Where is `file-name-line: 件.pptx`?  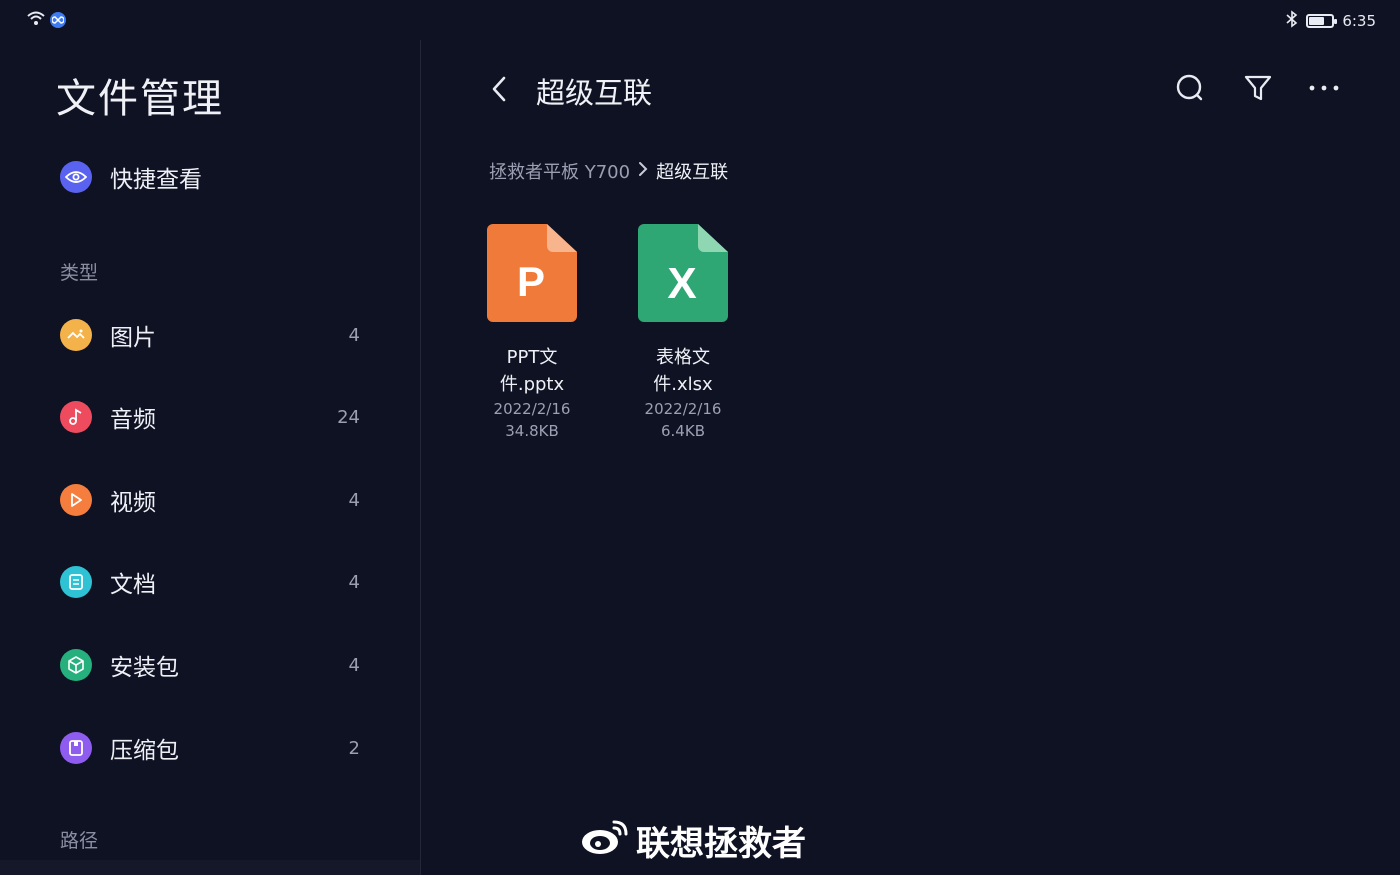 file-name-line: 件.pptx is located at coordinates (532, 384).